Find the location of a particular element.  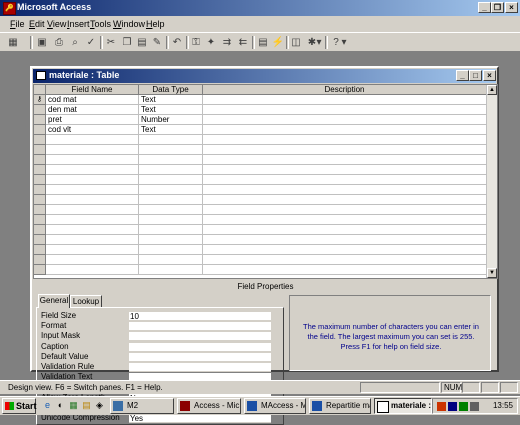

column-header-data-type: Data Type is located at coordinates (171, 90).